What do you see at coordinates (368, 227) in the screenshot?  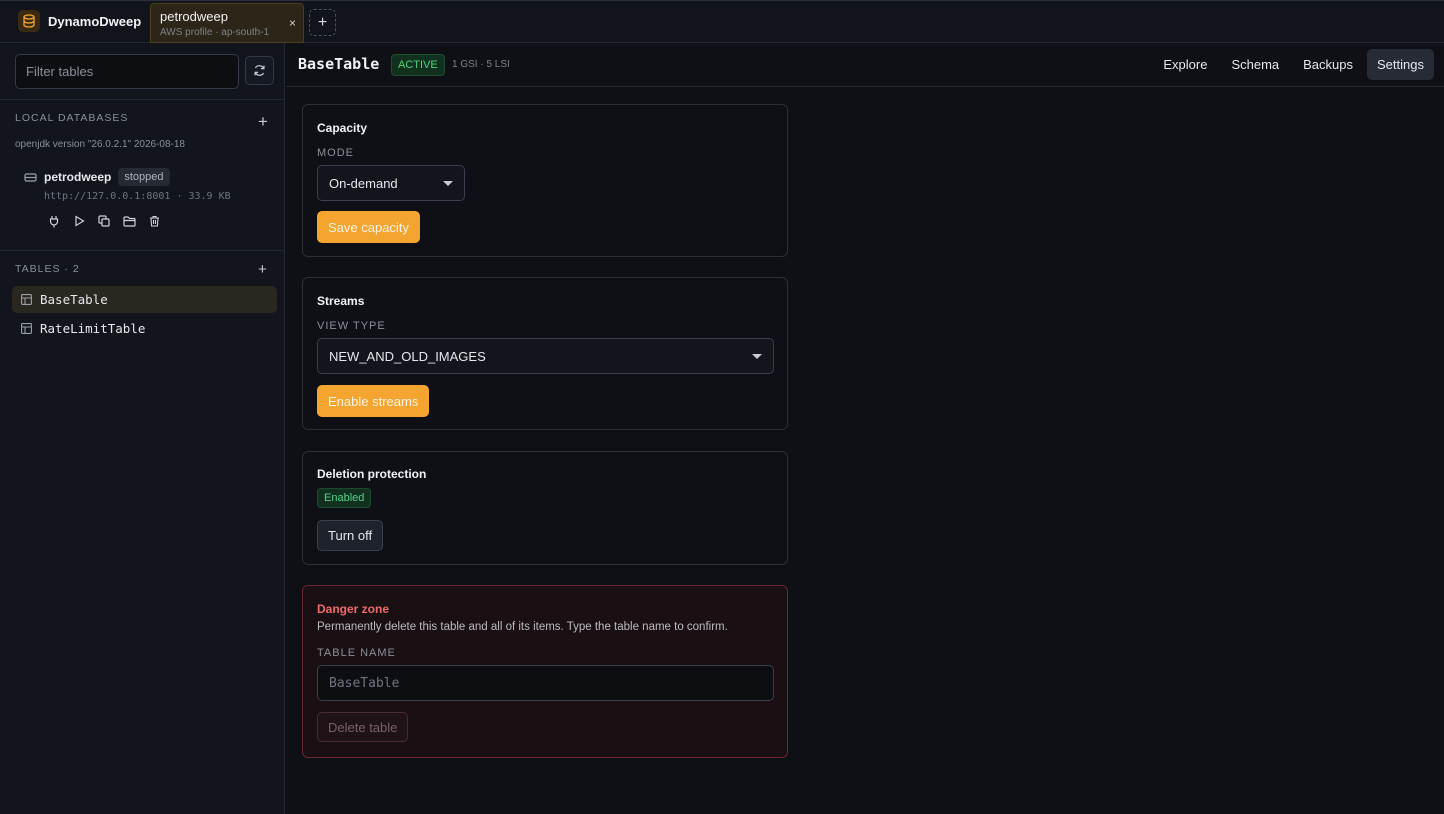 I see `save-capacity-button: Save capacity` at bounding box center [368, 227].